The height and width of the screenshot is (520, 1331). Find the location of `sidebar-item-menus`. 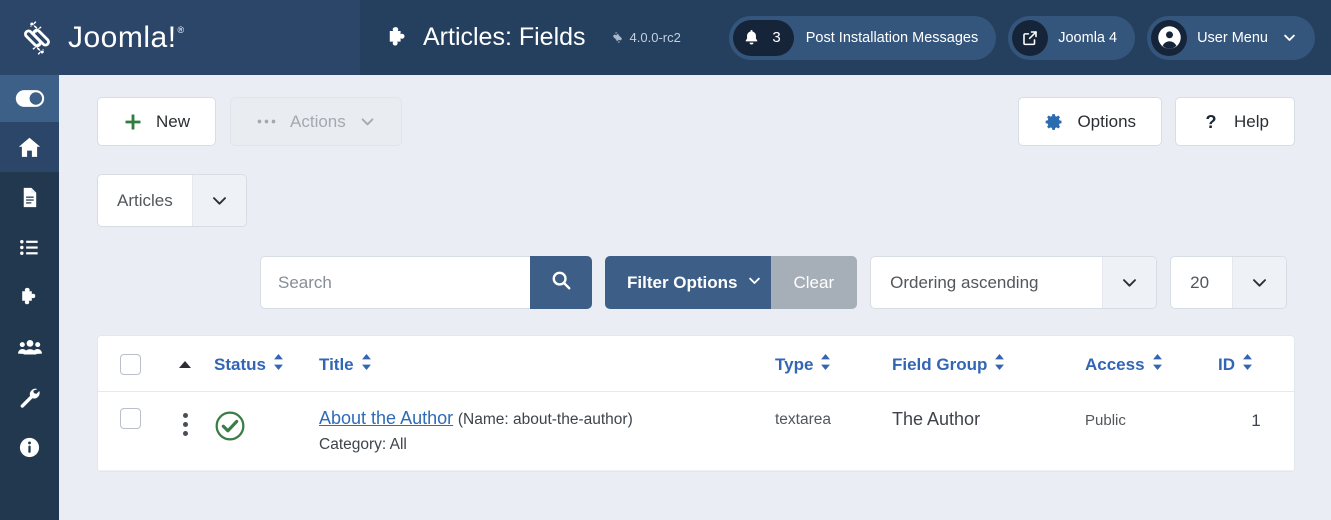

sidebar-item-menus is located at coordinates (29, 247).